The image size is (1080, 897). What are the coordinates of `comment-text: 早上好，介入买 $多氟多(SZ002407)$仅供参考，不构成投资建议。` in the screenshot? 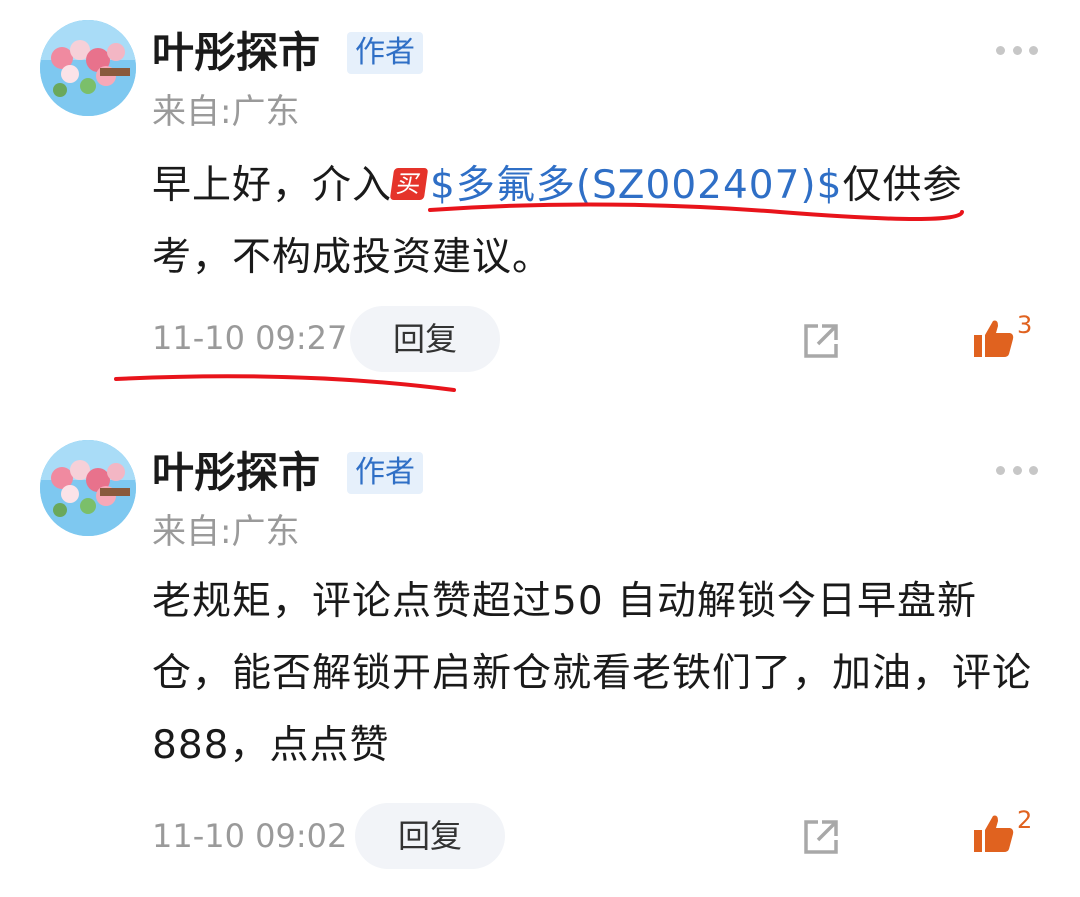 It's located at (592, 222).